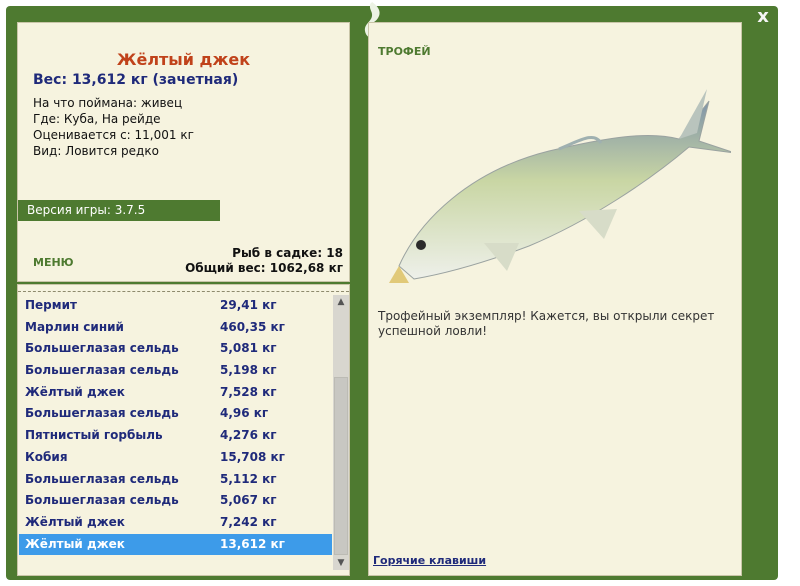  Describe the element at coordinates (287, 253) in the screenshot. I see `fish-count: Рыб в садке: 18` at that location.